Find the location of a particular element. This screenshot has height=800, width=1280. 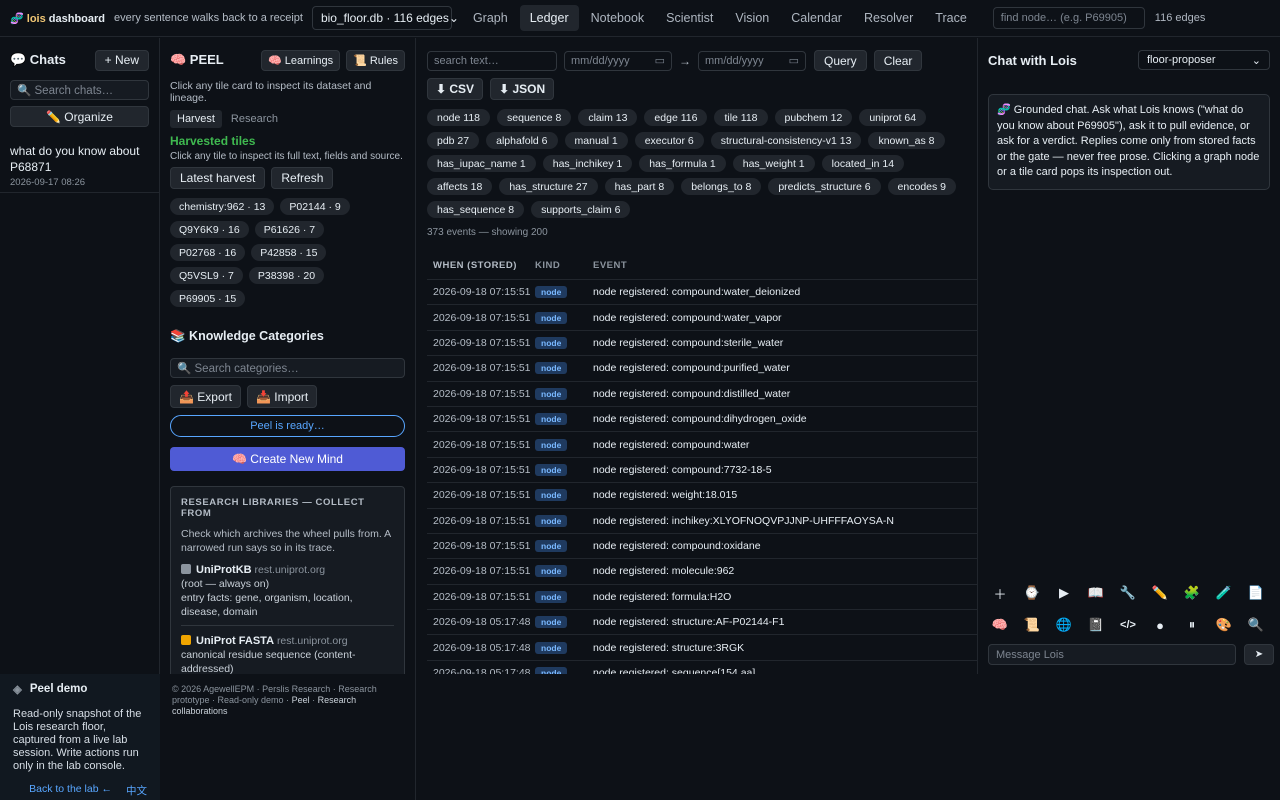

filter-chip: supports_claim 6 is located at coordinates (581, 209).